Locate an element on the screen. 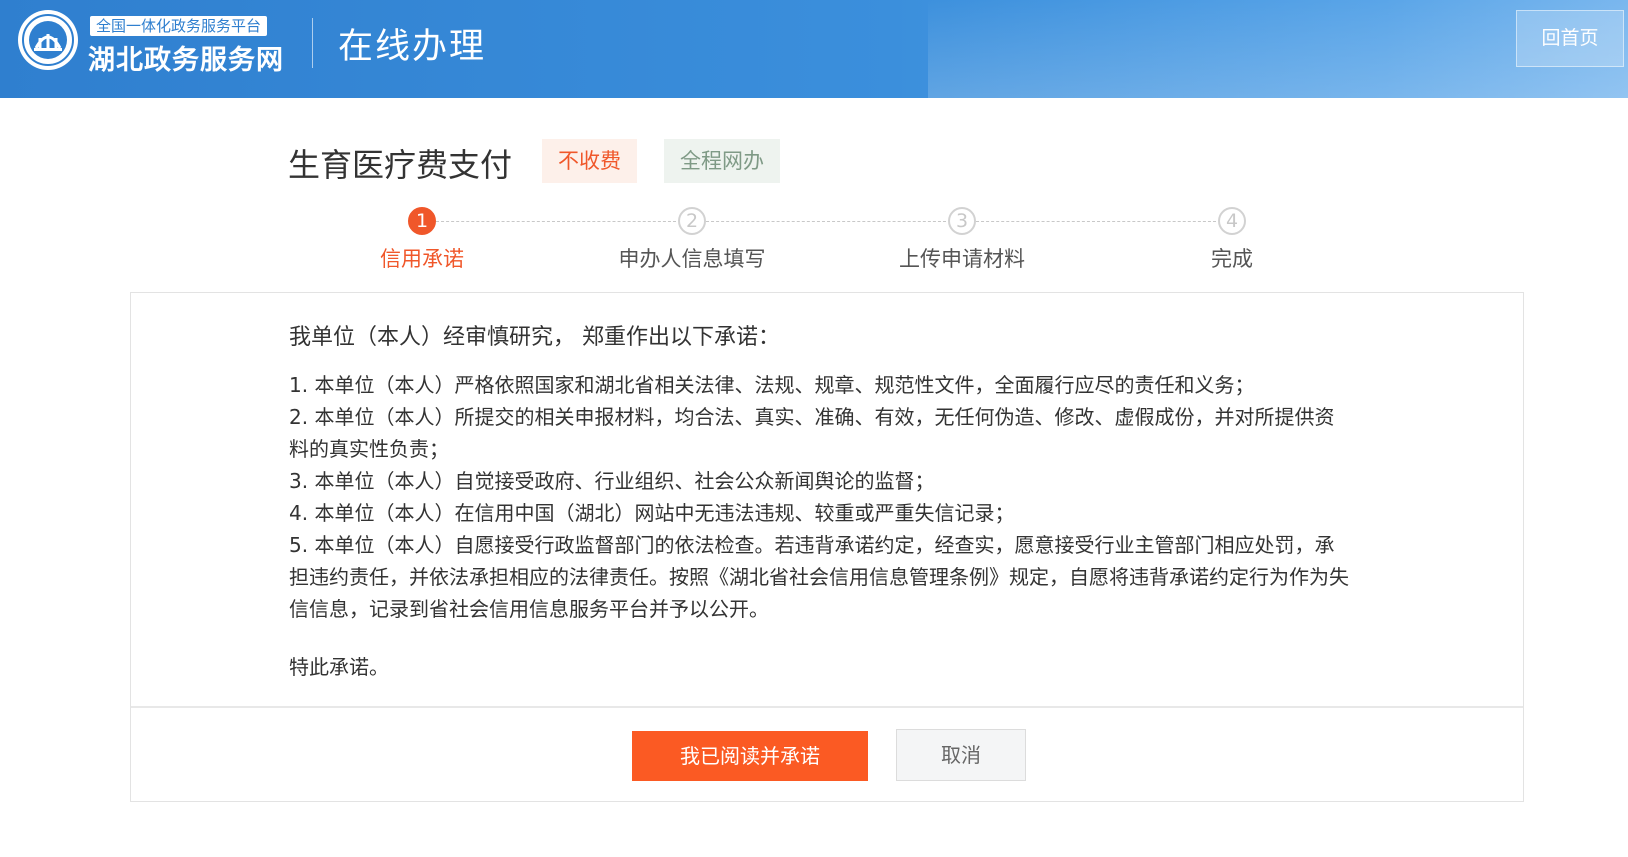 This screenshot has height=857, width=1628. step-1-label: 信用承诺 is located at coordinates (422, 259).